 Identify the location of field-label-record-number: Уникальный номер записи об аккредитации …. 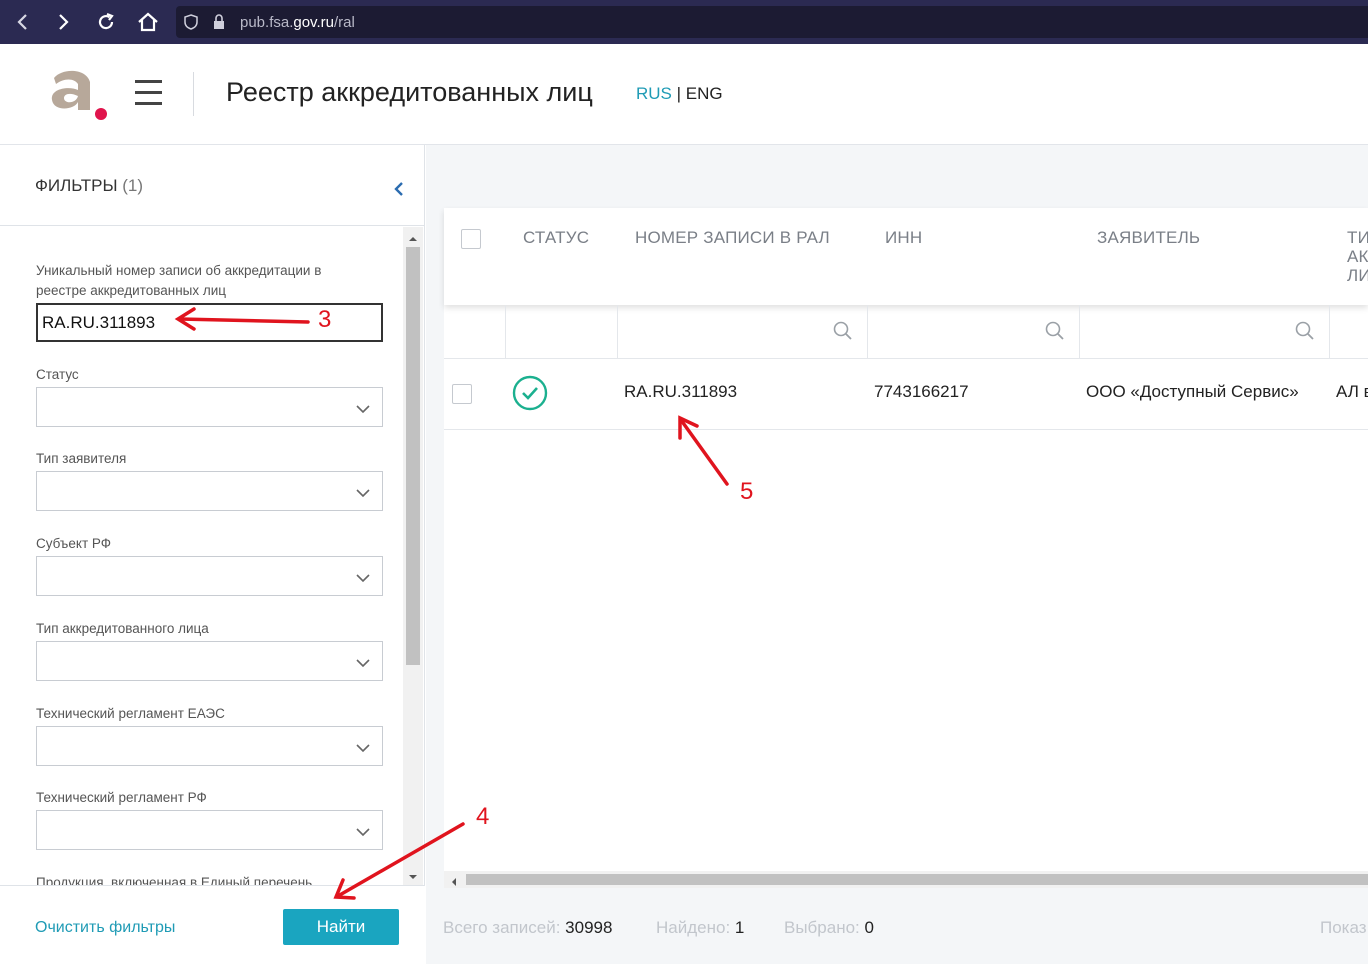
(179, 280).